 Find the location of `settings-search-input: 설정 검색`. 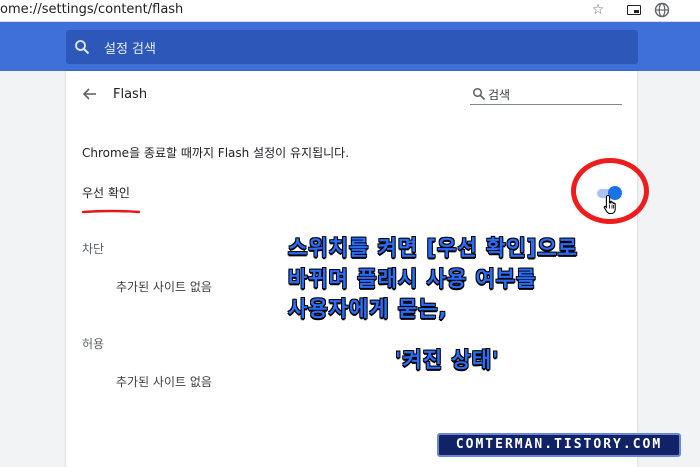

settings-search-input: 설정 검색 is located at coordinates (352, 47).